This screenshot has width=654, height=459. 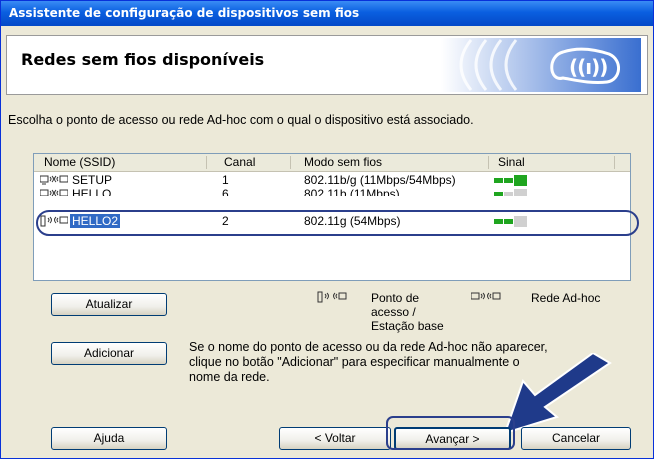 I want to click on column-mode: Modo sem fios, so click(x=343, y=162).